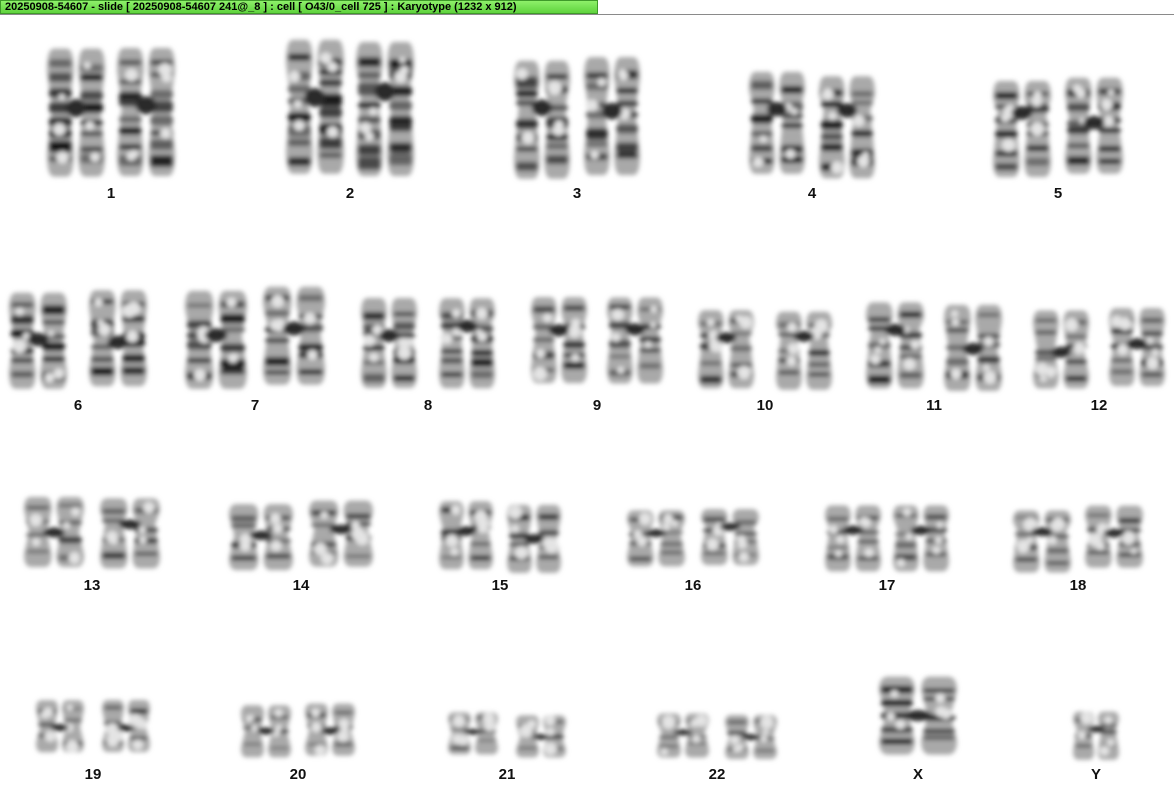  I want to click on chromosome-10-b, so click(804, 350).